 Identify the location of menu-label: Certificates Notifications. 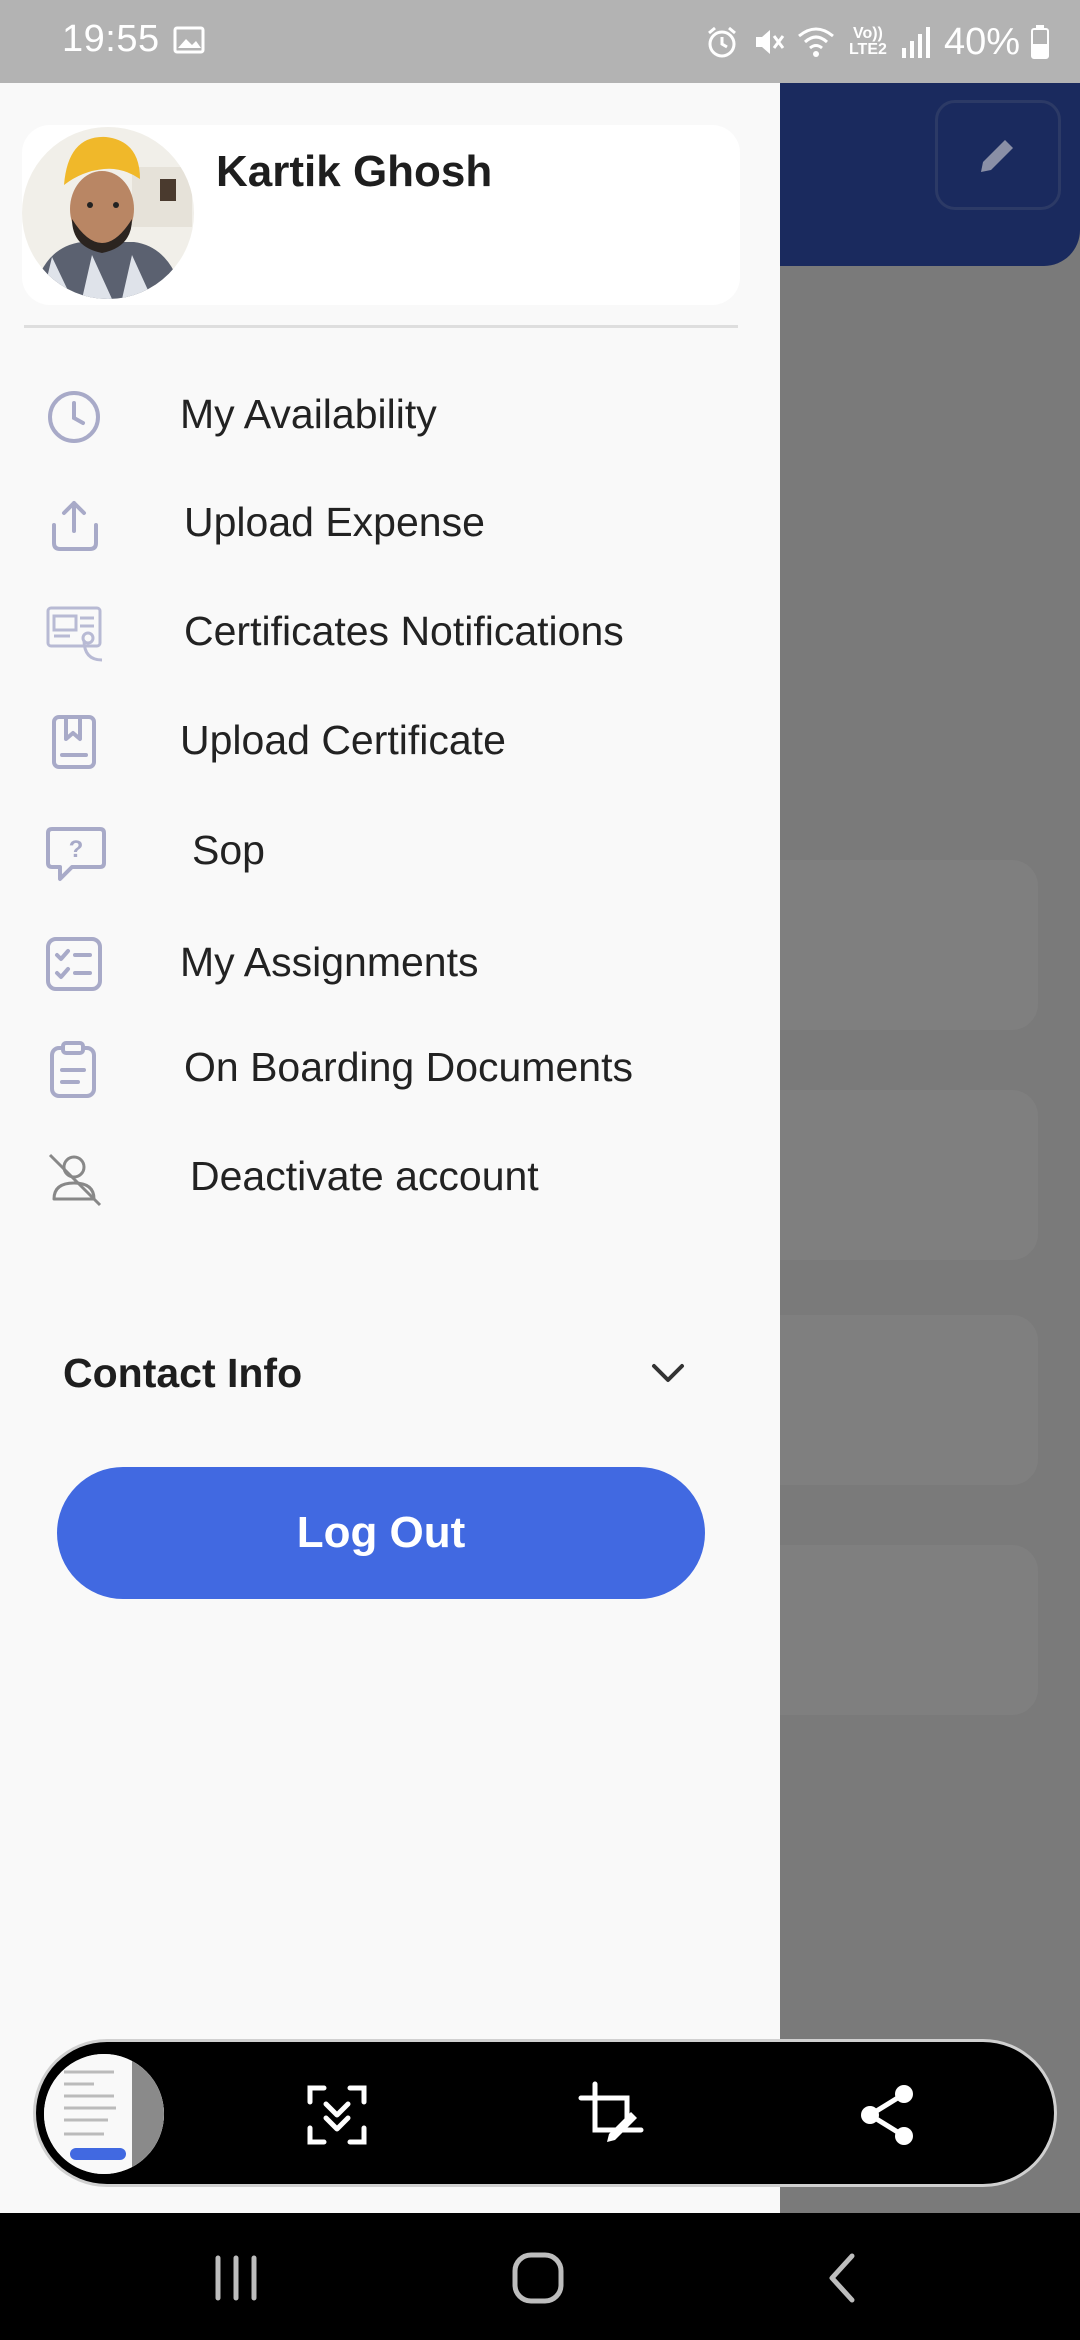
(404, 631).